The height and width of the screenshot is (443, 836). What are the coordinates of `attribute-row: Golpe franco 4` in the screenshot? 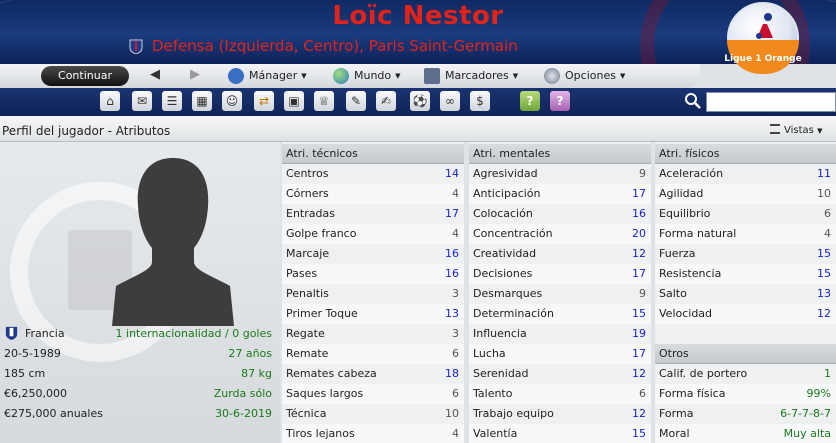 It's located at (373, 234).